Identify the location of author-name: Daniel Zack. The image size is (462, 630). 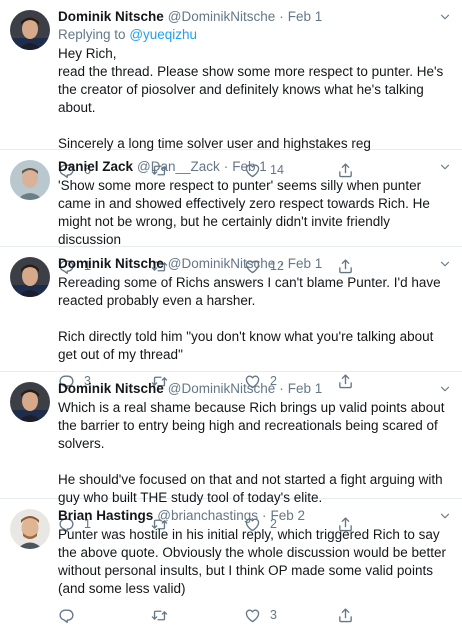
(95, 167).